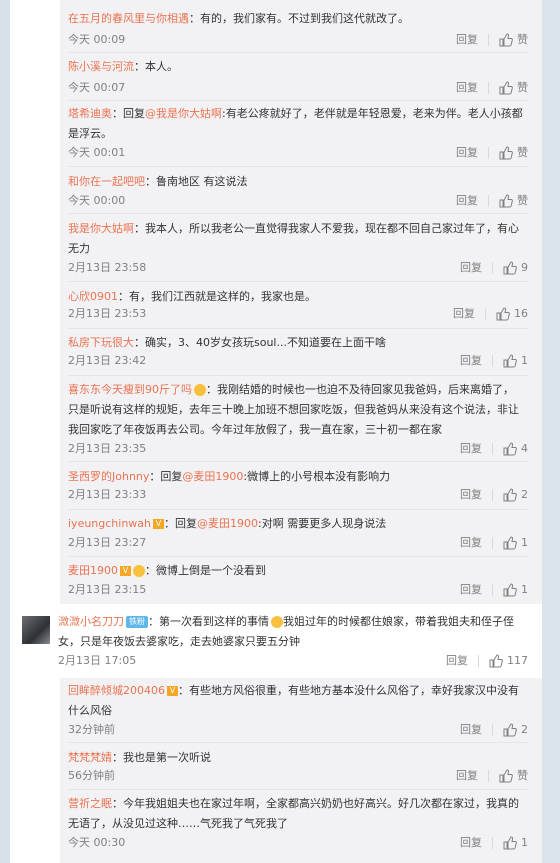 The width and height of the screenshot is (560, 863). What do you see at coordinates (494, 268) in the screenshot?
I see `reply-actions: 回复 9` at bounding box center [494, 268].